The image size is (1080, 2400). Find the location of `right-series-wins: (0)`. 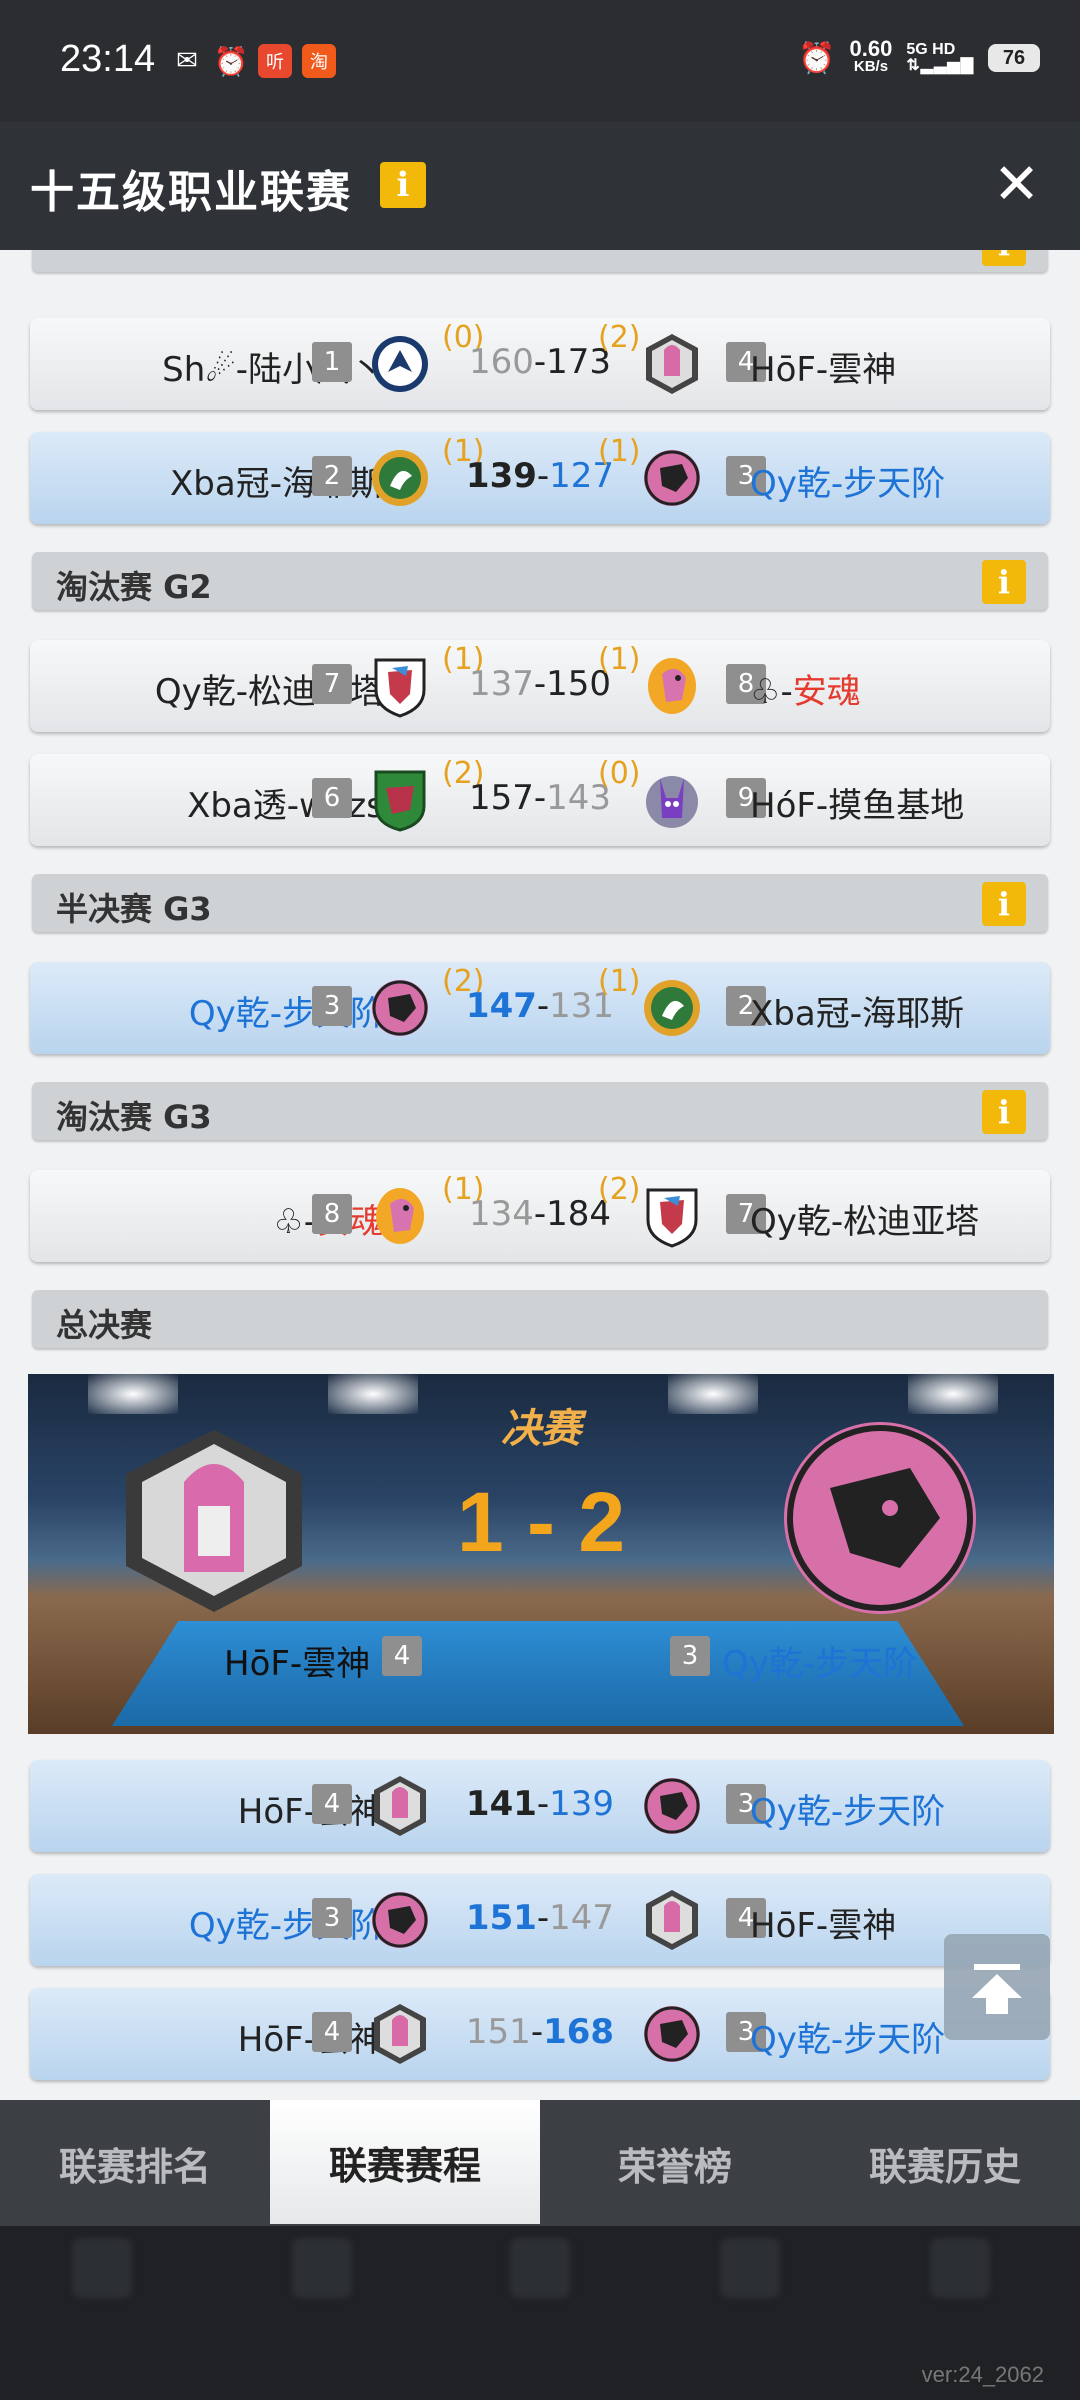

right-series-wins: (0) is located at coordinates (619, 773).